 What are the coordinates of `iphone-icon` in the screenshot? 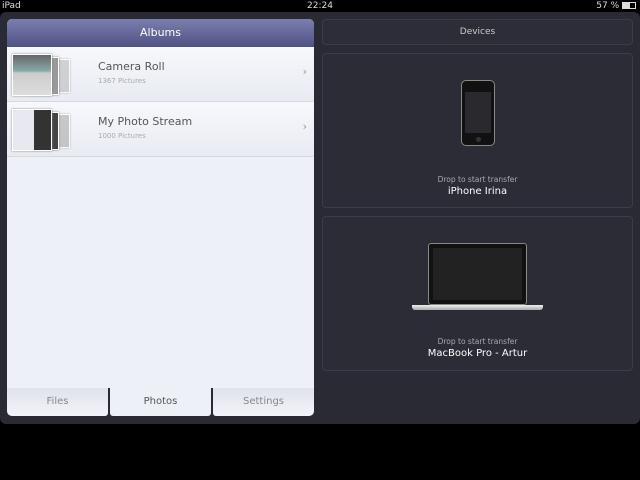 It's located at (478, 113).